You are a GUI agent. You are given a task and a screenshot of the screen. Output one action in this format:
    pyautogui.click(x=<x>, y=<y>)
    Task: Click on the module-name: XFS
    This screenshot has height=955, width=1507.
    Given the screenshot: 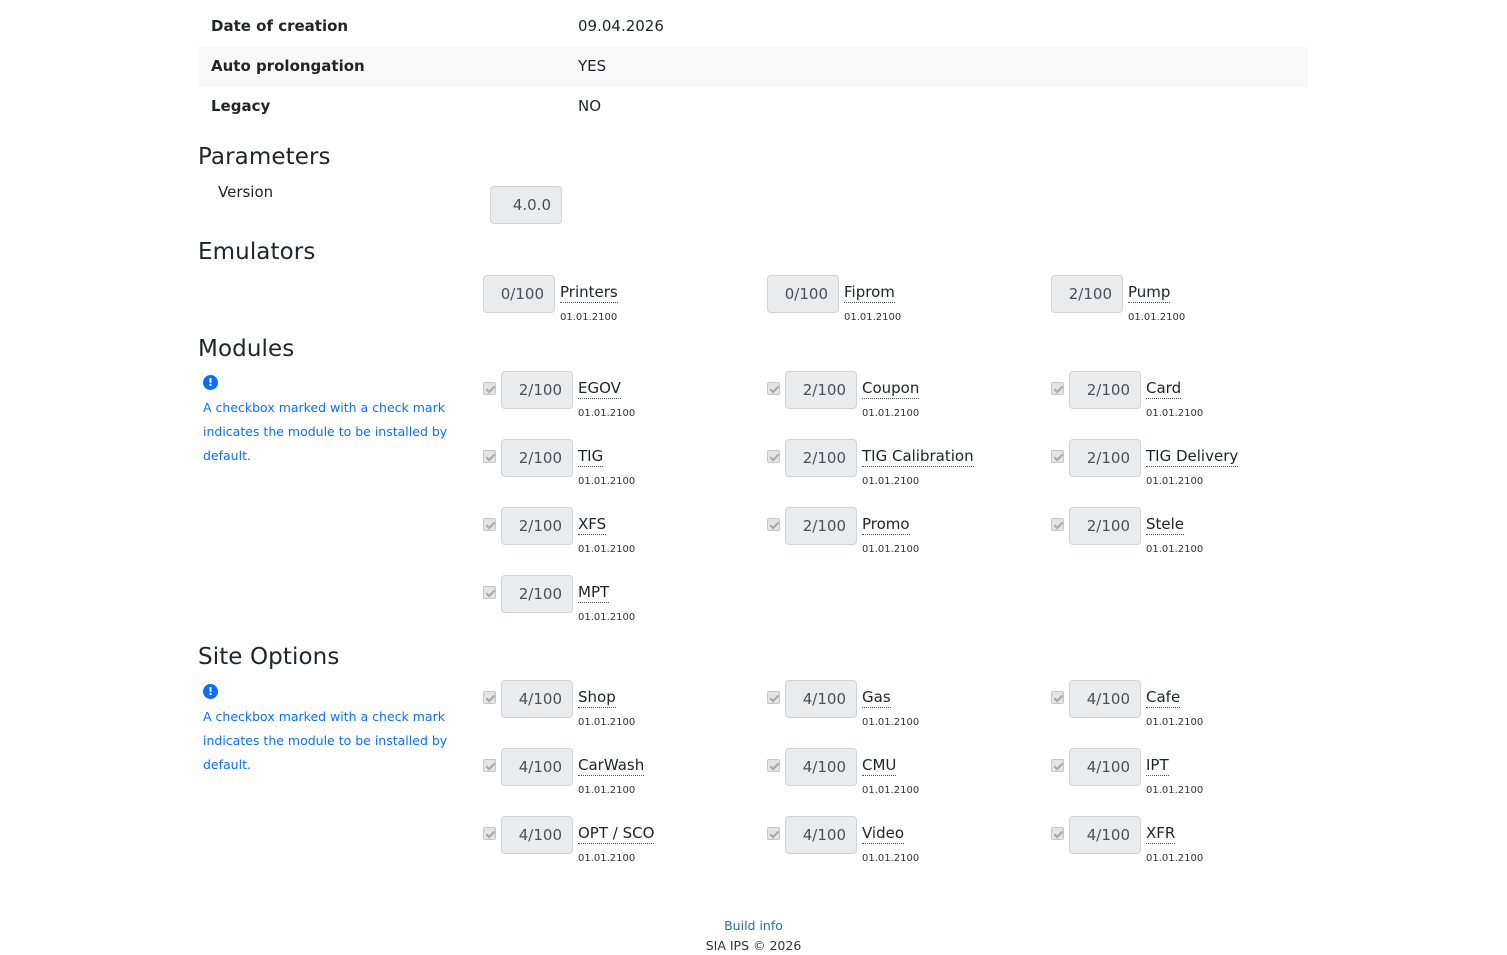 What is the action you would take?
    pyautogui.click(x=592, y=525)
    